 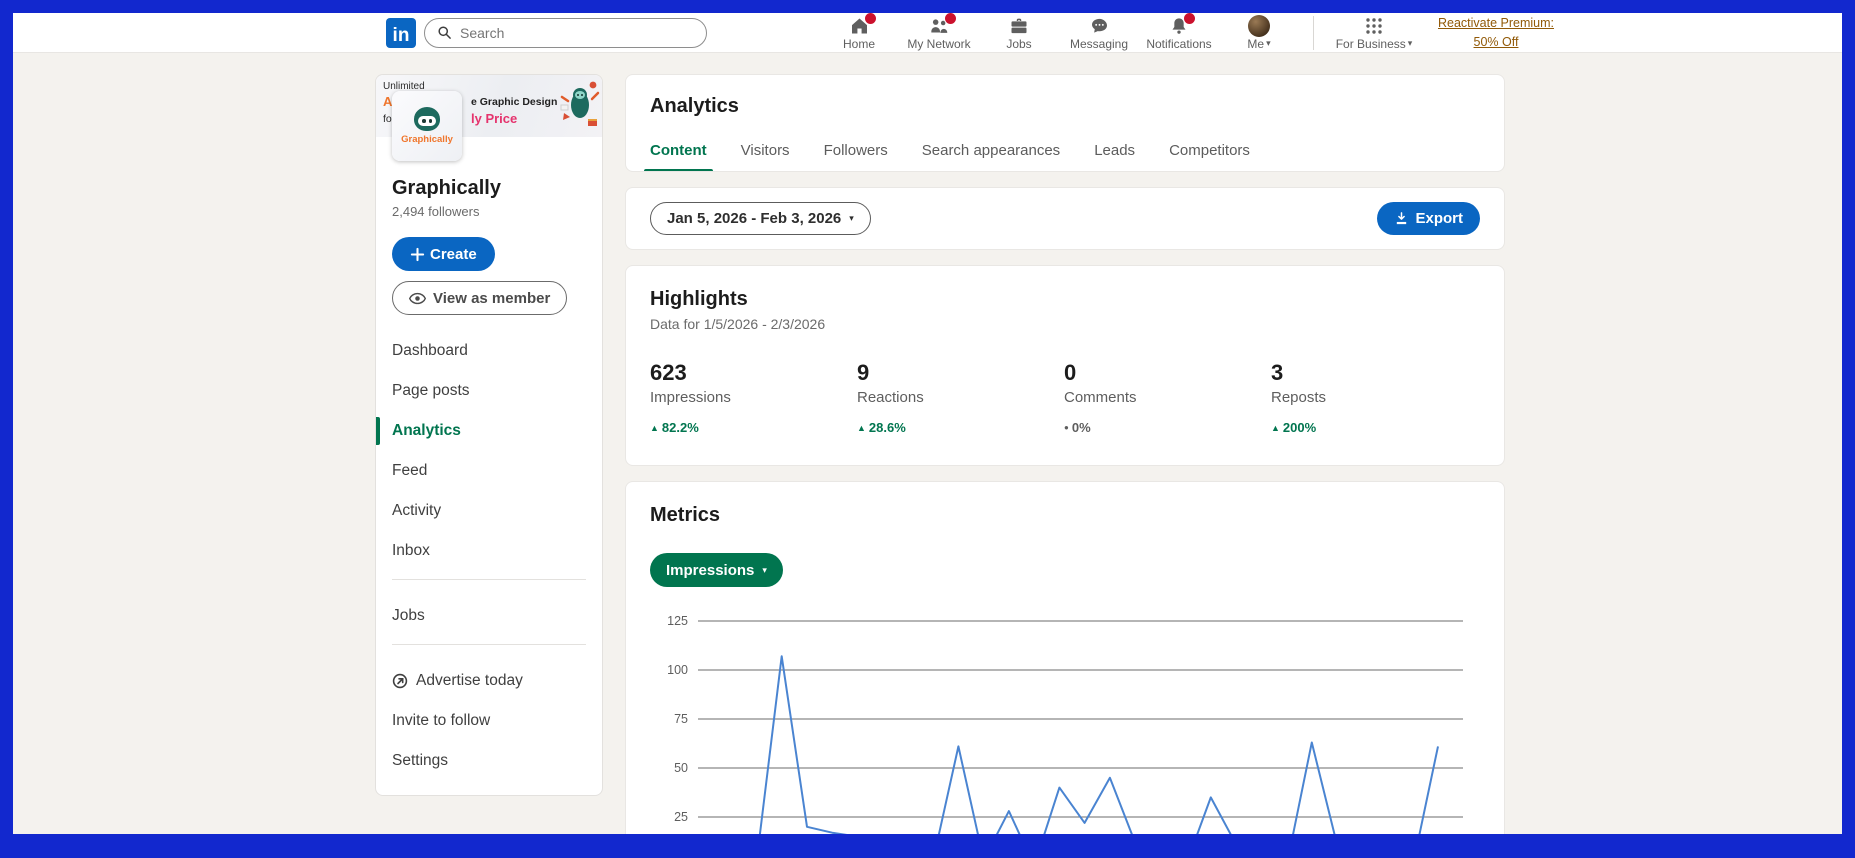 What do you see at coordinates (1259, 25) in the screenshot?
I see `me-avatar` at bounding box center [1259, 25].